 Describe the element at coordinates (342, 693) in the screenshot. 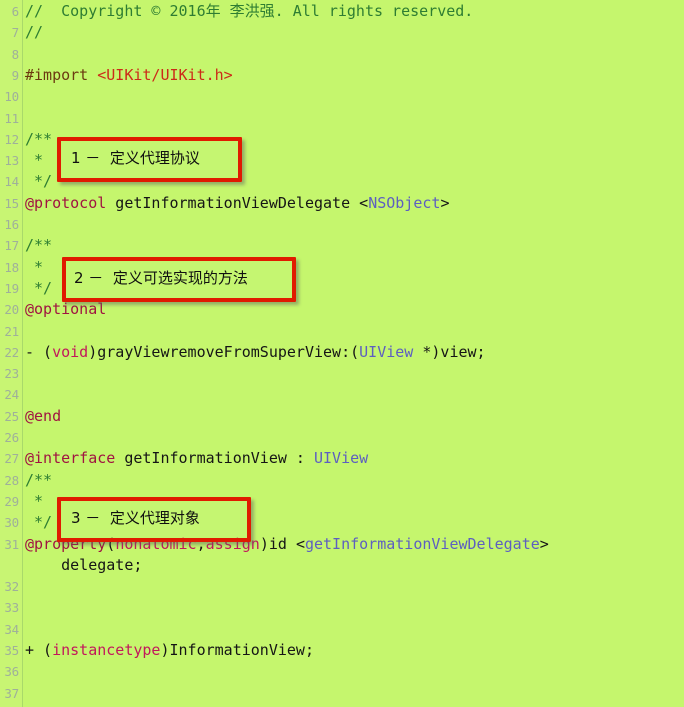

I see `code-line: 37` at that location.